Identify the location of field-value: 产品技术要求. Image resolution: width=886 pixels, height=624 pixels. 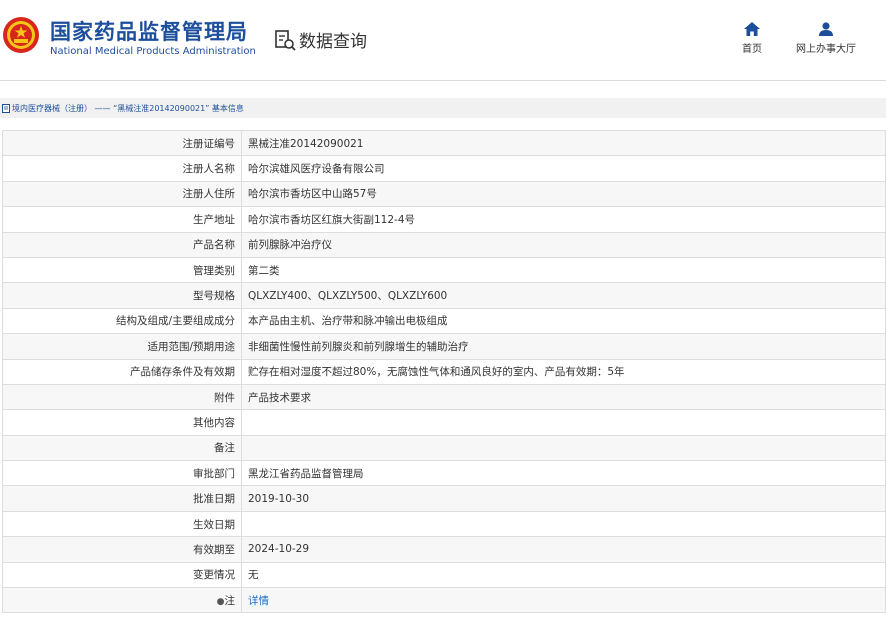
(563, 397).